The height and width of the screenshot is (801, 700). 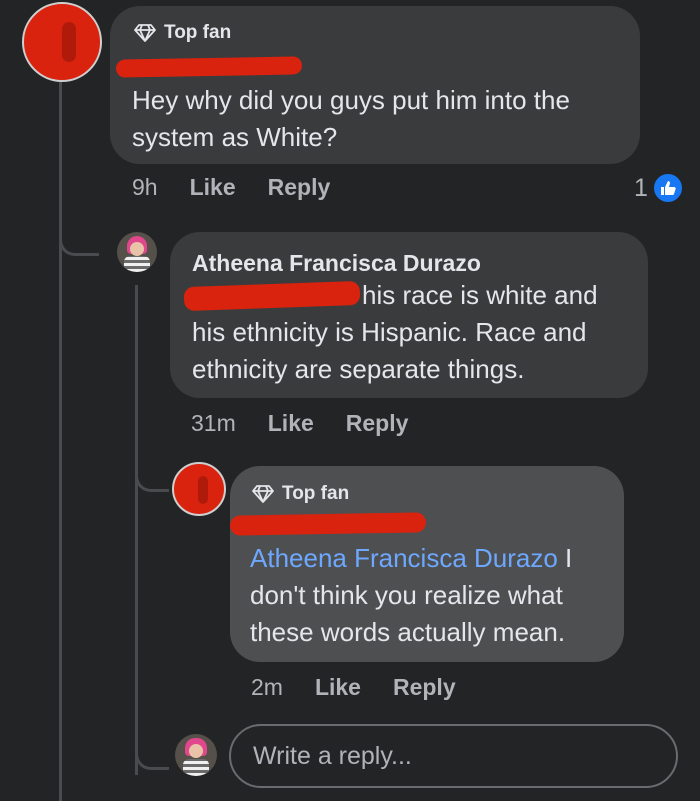 I want to click on comment-actions-2: 31m Like Reply, so click(x=315, y=423).